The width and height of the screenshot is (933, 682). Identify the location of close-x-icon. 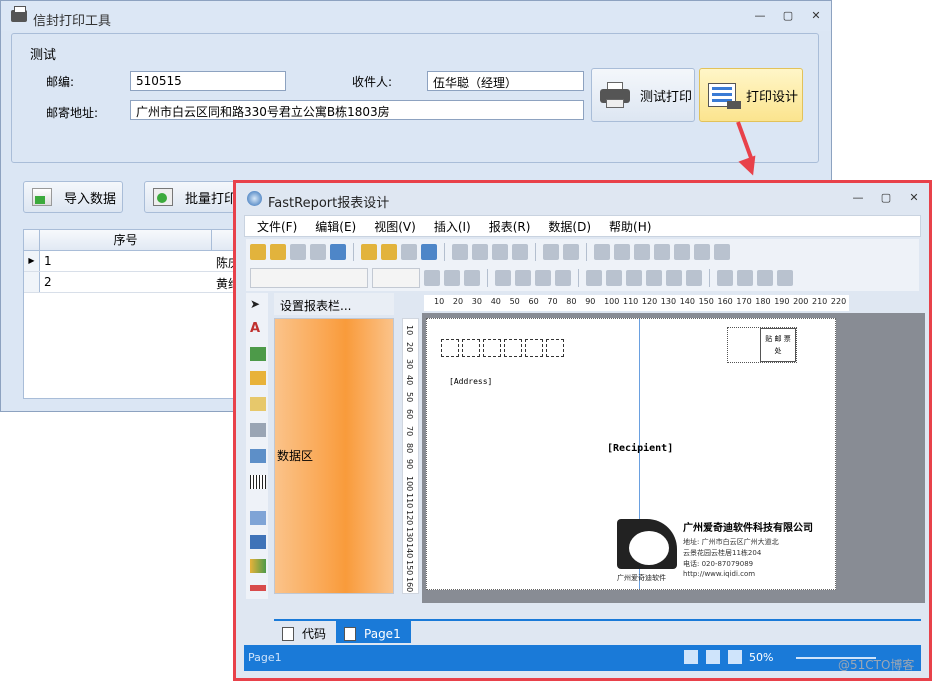
(722, 252).